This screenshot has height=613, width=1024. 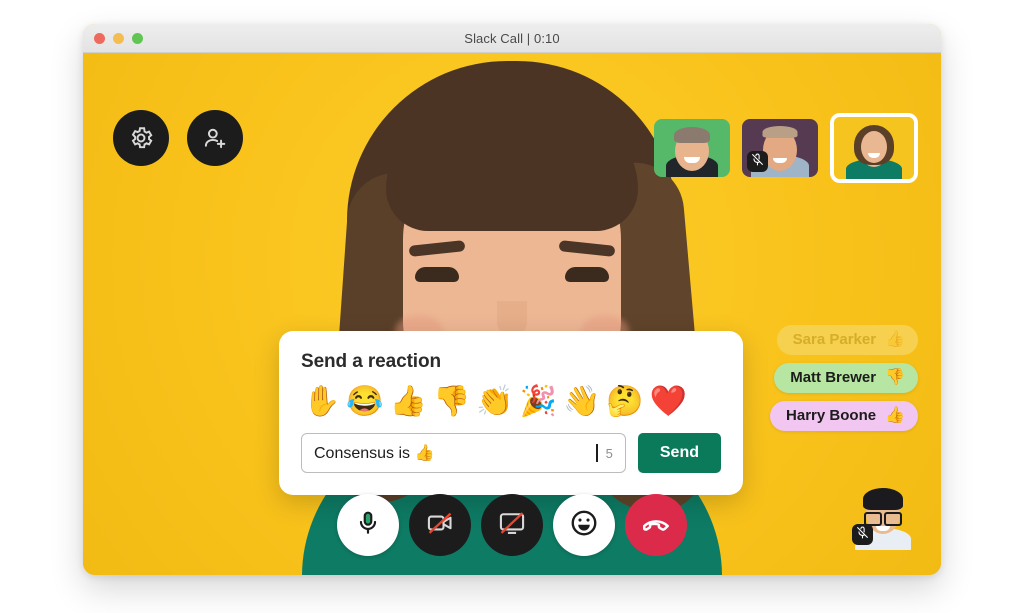 I want to click on reaction-pill: Sara Parker 👍, so click(x=847, y=340).